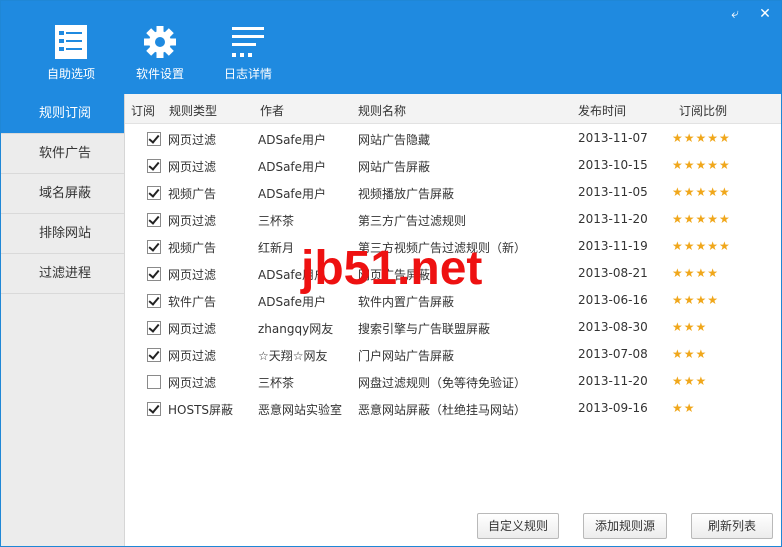  I want to click on rule-name-cell: 网站广告隐藏, so click(394, 140).